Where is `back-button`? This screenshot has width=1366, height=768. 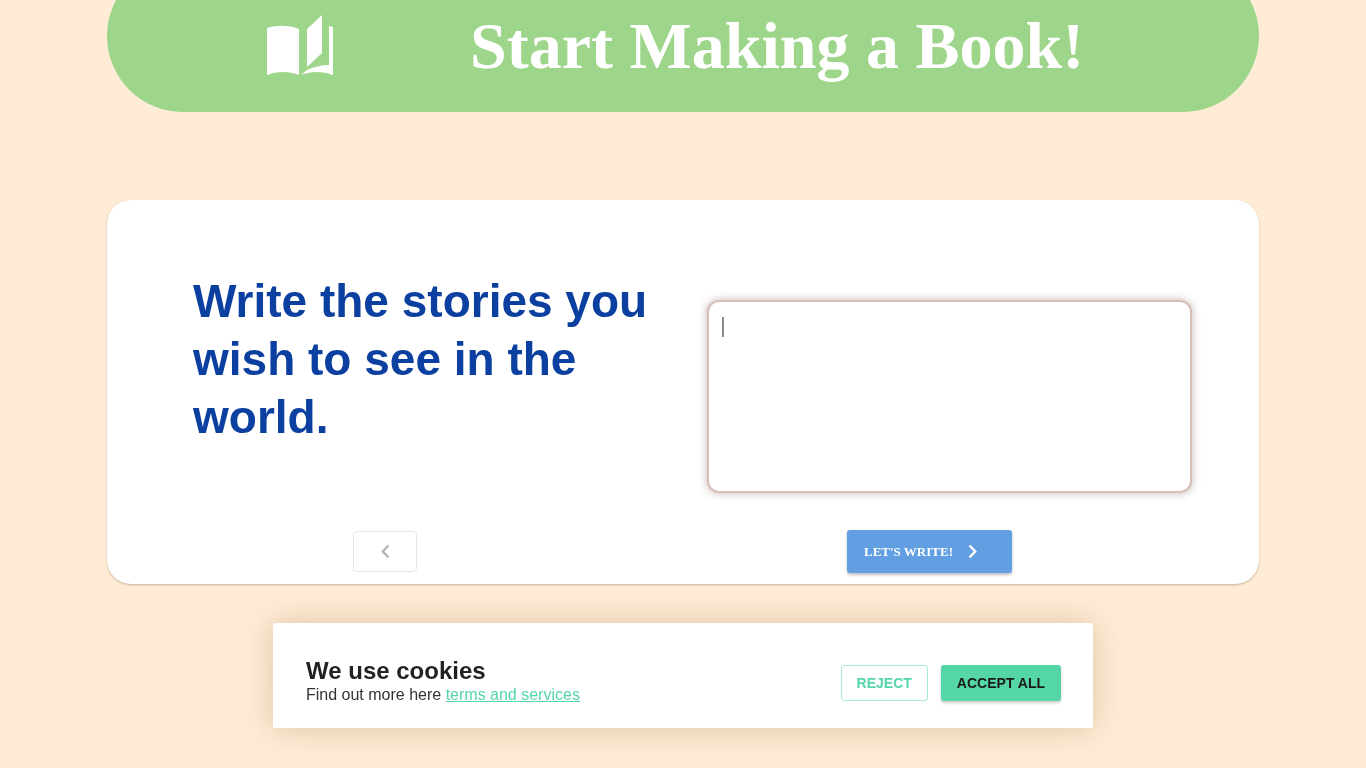 back-button is located at coordinates (385, 551).